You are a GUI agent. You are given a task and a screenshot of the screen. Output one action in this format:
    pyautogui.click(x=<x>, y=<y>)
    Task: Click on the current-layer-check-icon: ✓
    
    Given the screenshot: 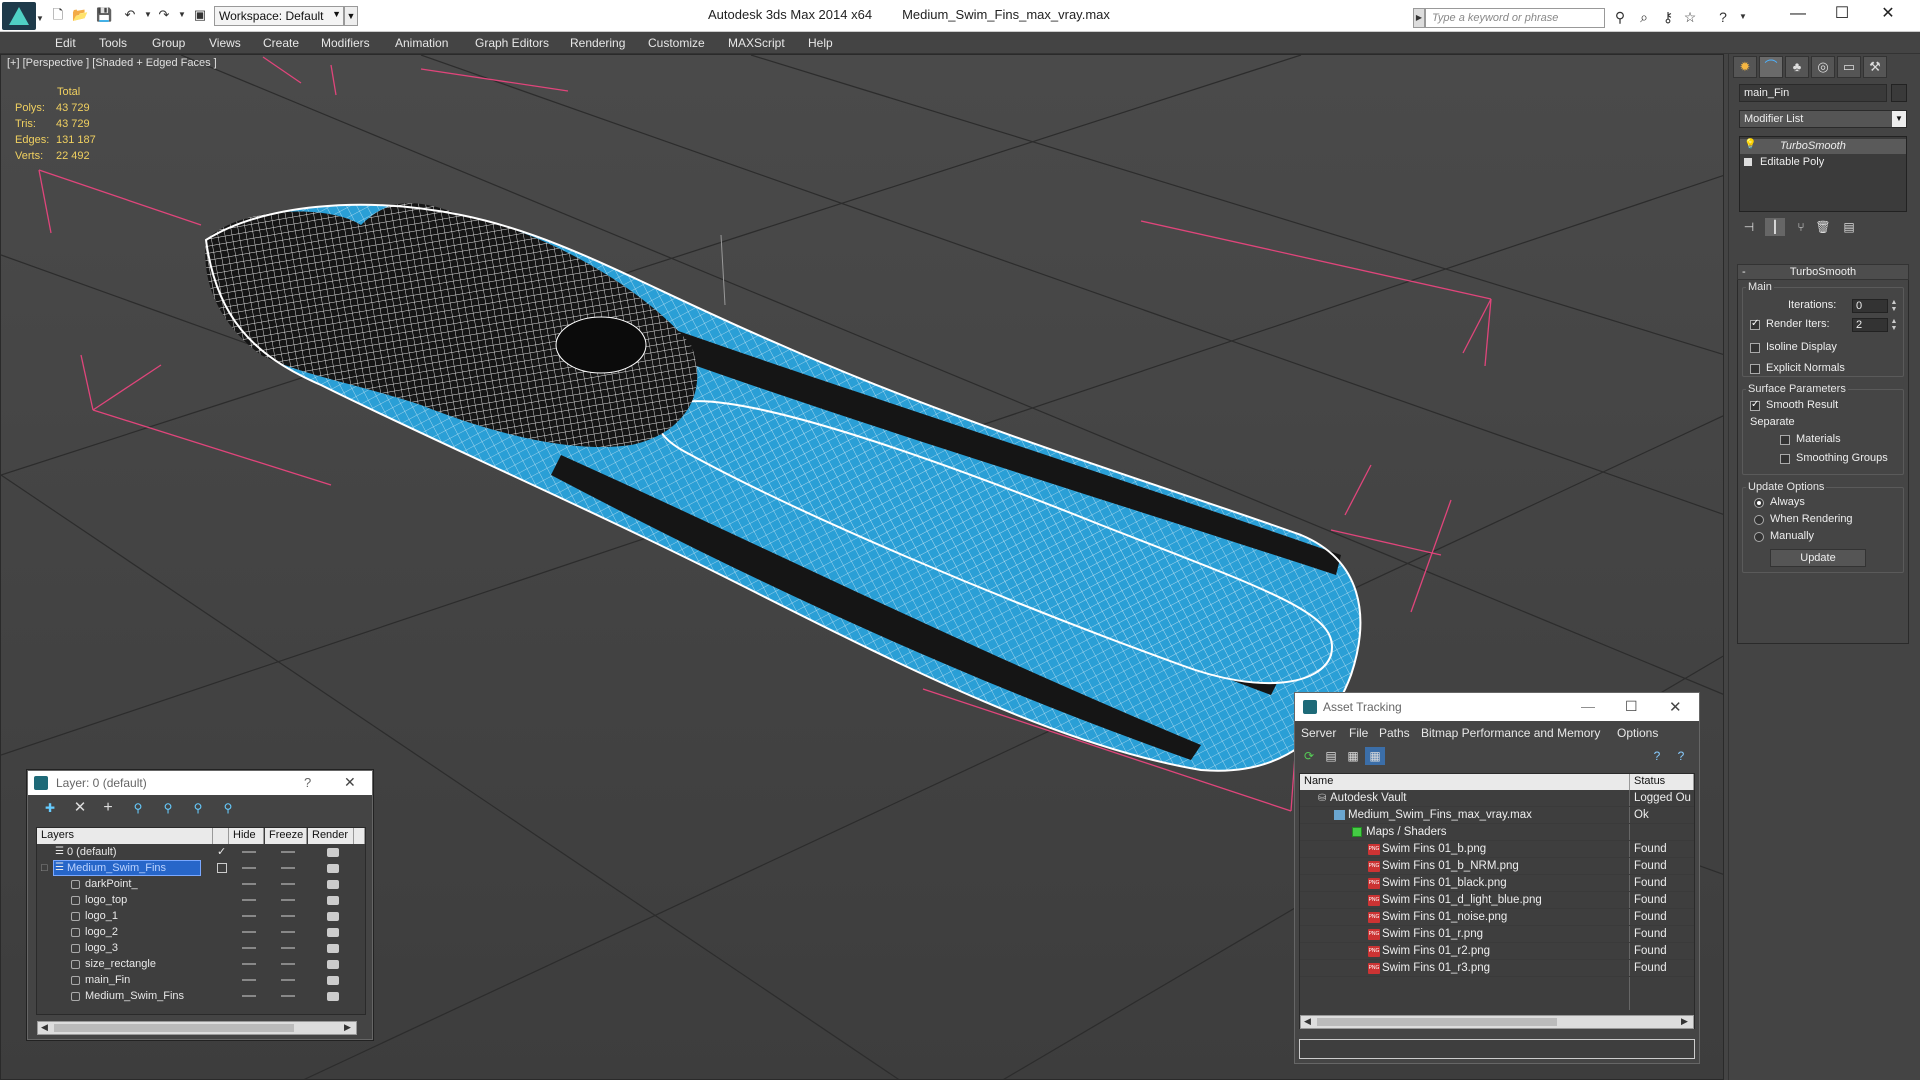 What is the action you would take?
    pyautogui.click(x=221, y=852)
    